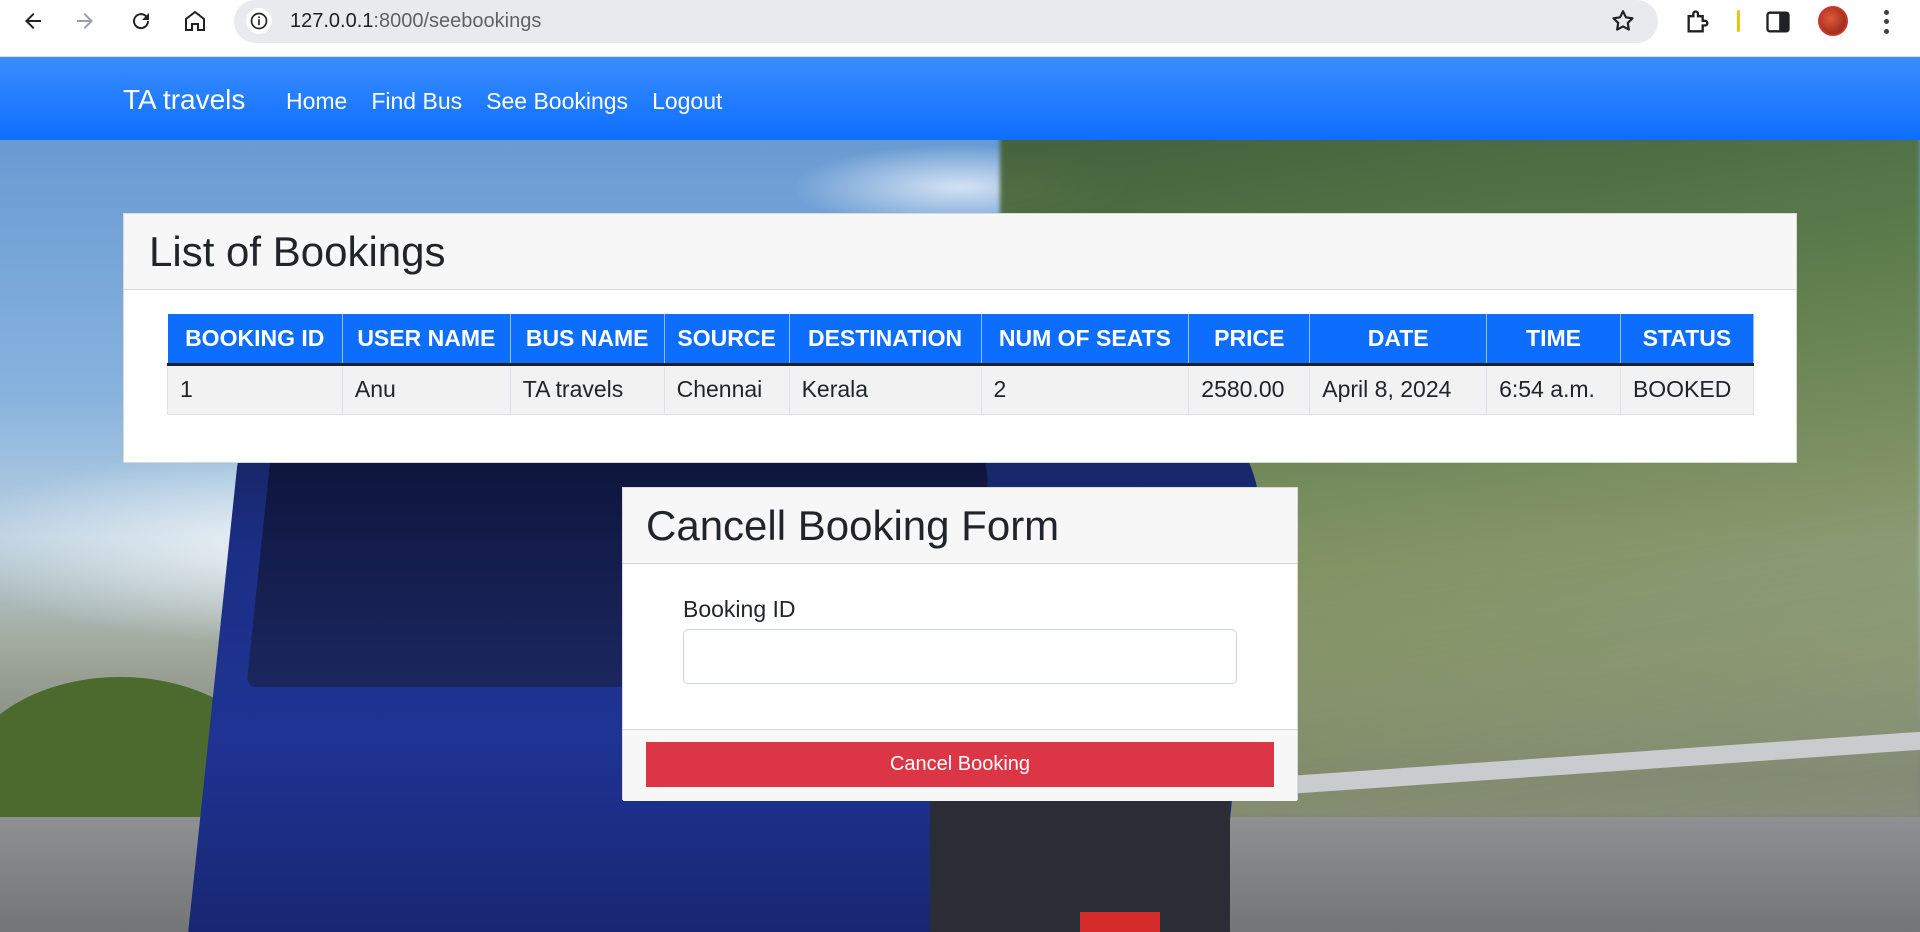 This screenshot has width=1920, height=932. What do you see at coordinates (255, 340) in the screenshot?
I see `column-header-booking-id: BOOKING ID` at bounding box center [255, 340].